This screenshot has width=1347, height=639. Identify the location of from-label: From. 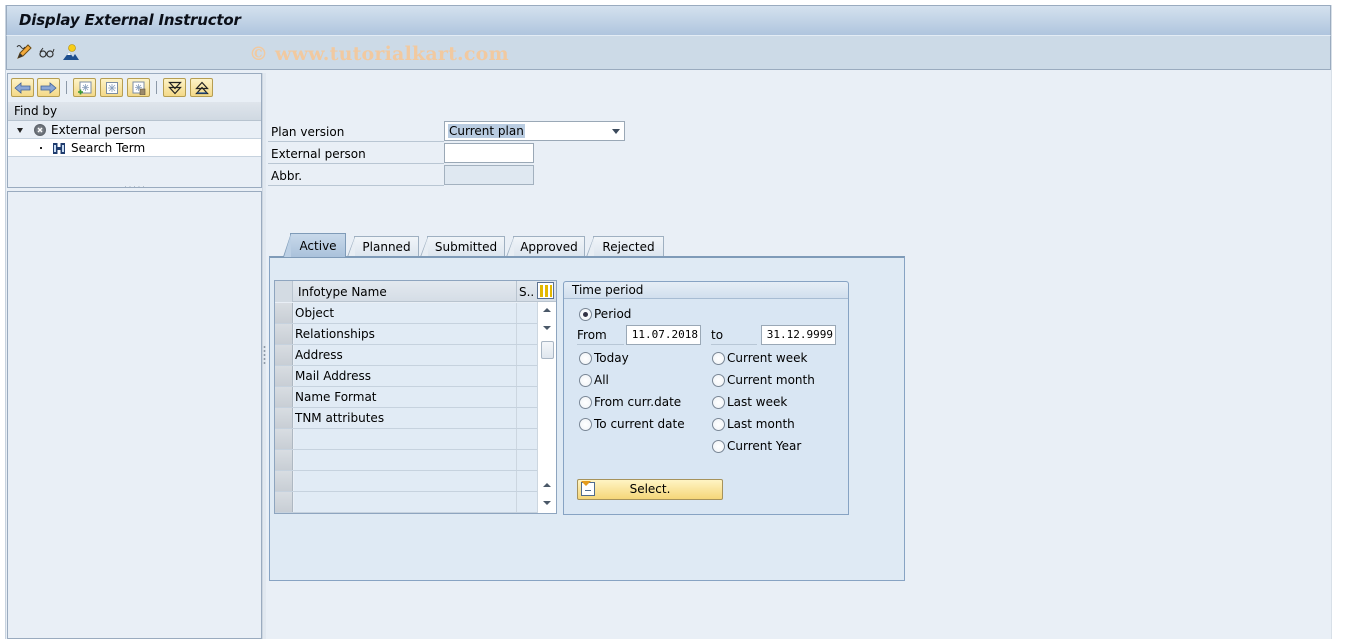
(600, 335).